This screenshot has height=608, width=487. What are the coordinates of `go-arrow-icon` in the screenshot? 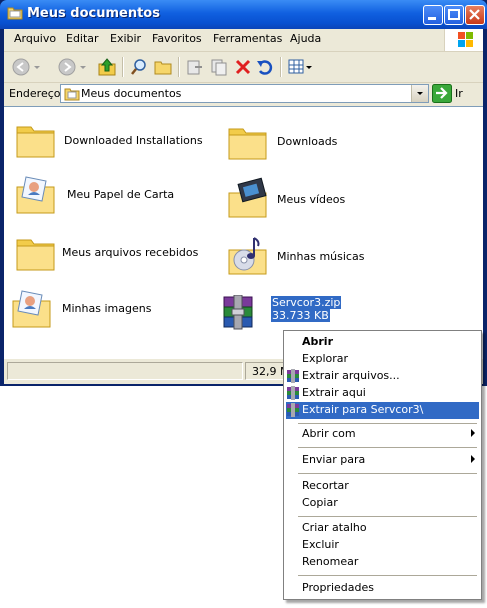 It's located at (442, 93).